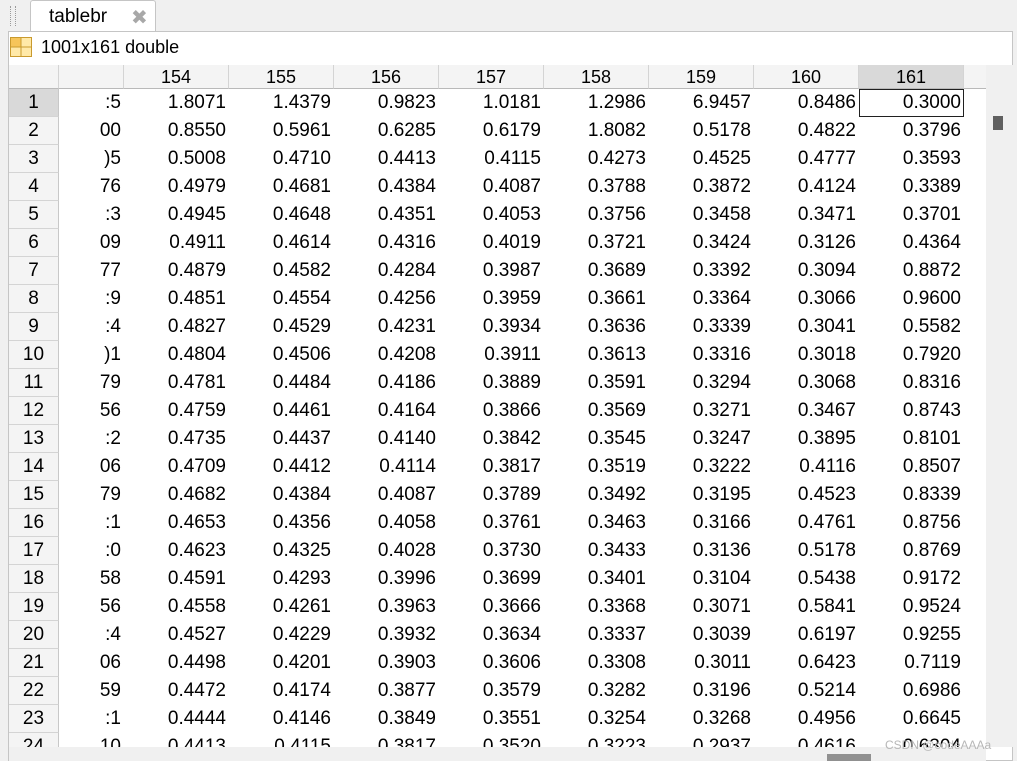  I want to click on table-cell: 0.9255, so click(911, 635).